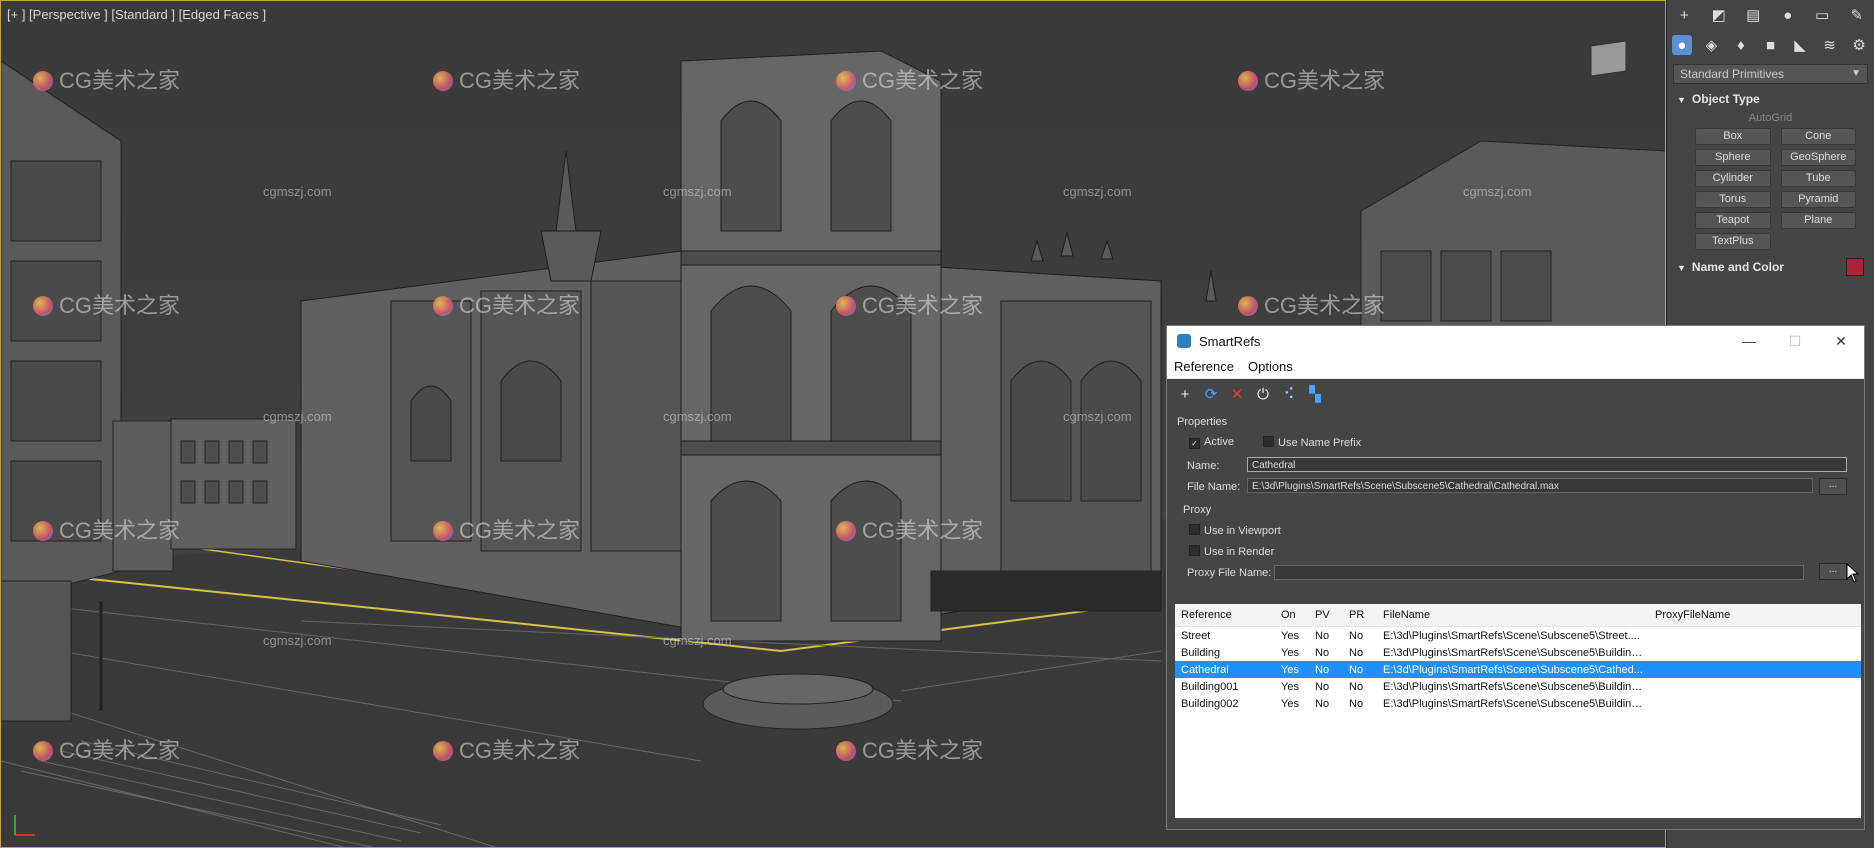  What do you see at coordinates (1263, 394) in the screenshot?
I see `power-icon: ⏻` at bounding box center [1263, 394].